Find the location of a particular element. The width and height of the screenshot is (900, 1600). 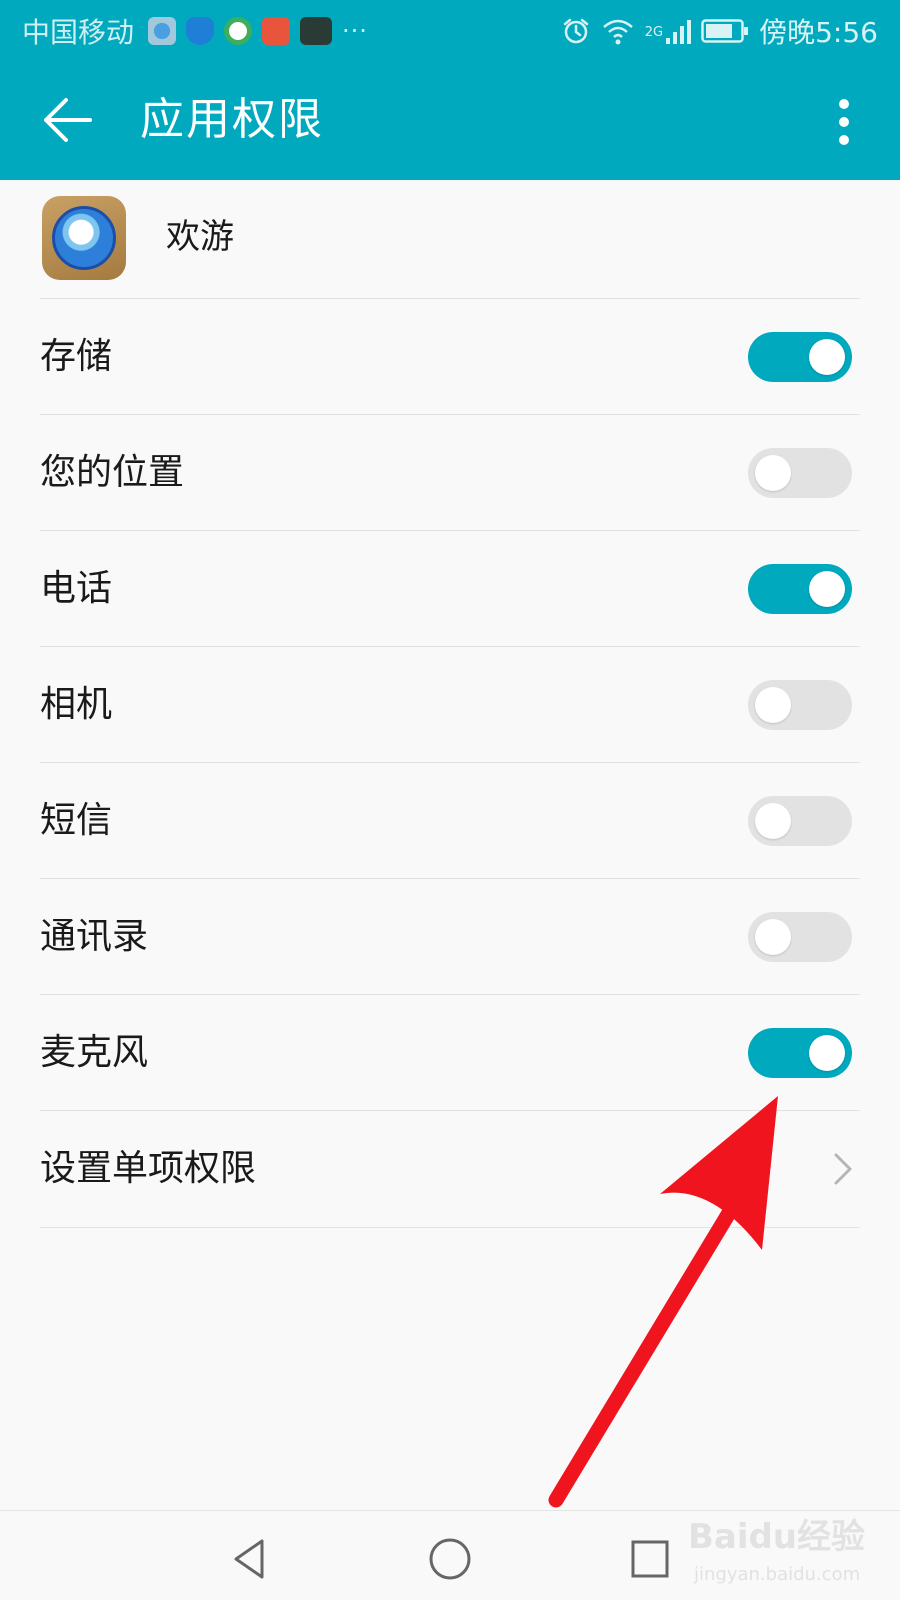

app-header: 欢游 is located at coordinates (450, 240).